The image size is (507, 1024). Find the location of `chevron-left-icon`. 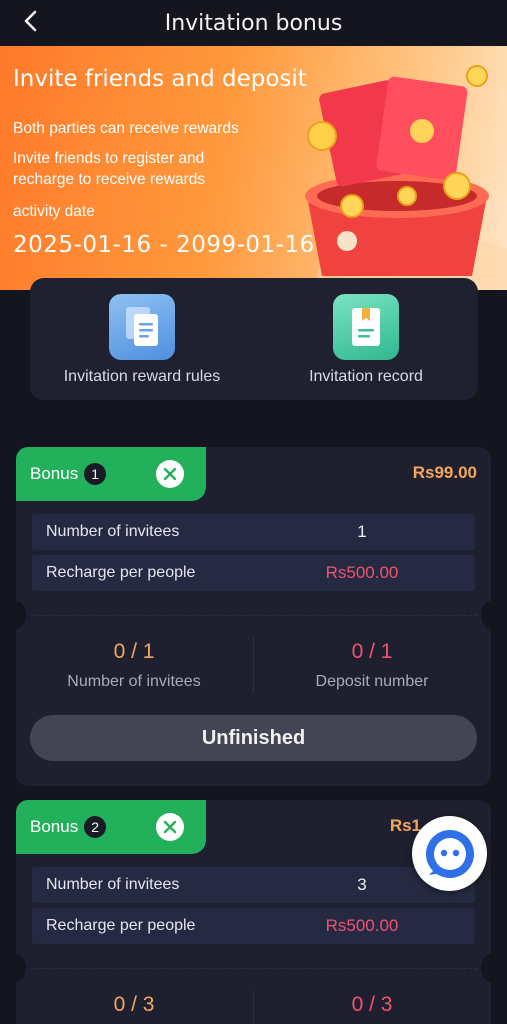

chevron-left-icon is located at coordinates (30, 21).